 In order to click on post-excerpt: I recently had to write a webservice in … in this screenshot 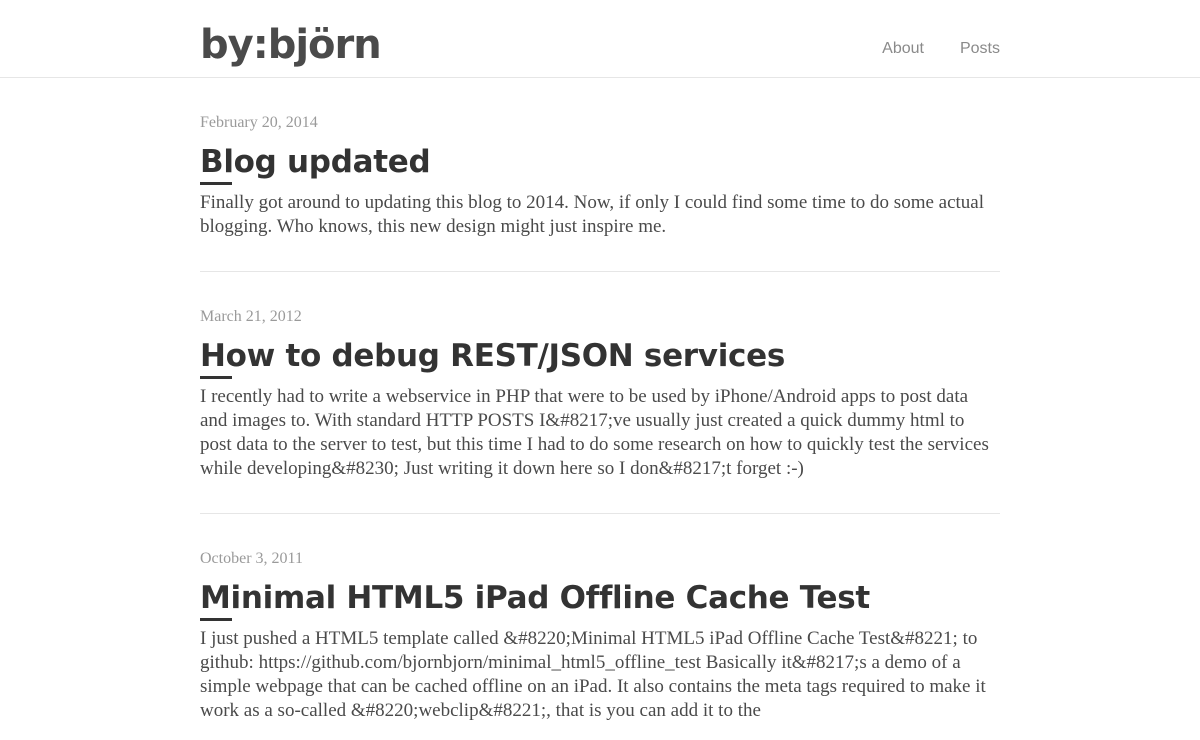, I will do `click(594, 432)`.